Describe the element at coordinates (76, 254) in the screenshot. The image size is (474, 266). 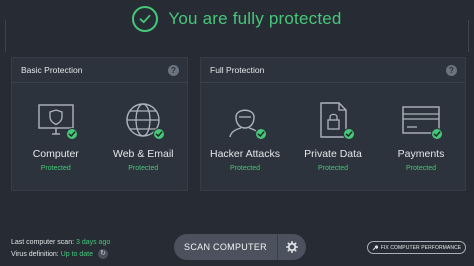
I see `virus-definition-value: Up to date` at that location.